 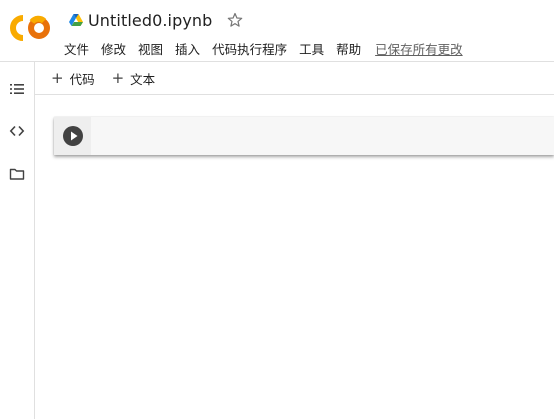 I want to click on colab-logo-icon, so click(x=31, y=28).